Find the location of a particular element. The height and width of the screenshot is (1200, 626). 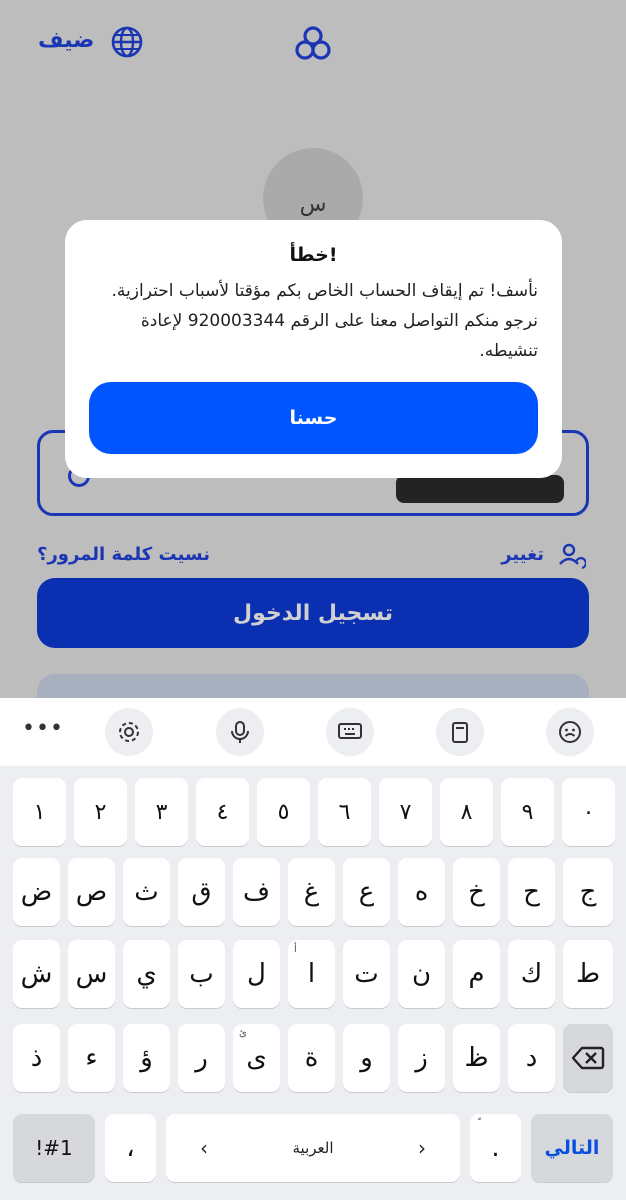

key: أ ا is located at coordinates (311, 974).